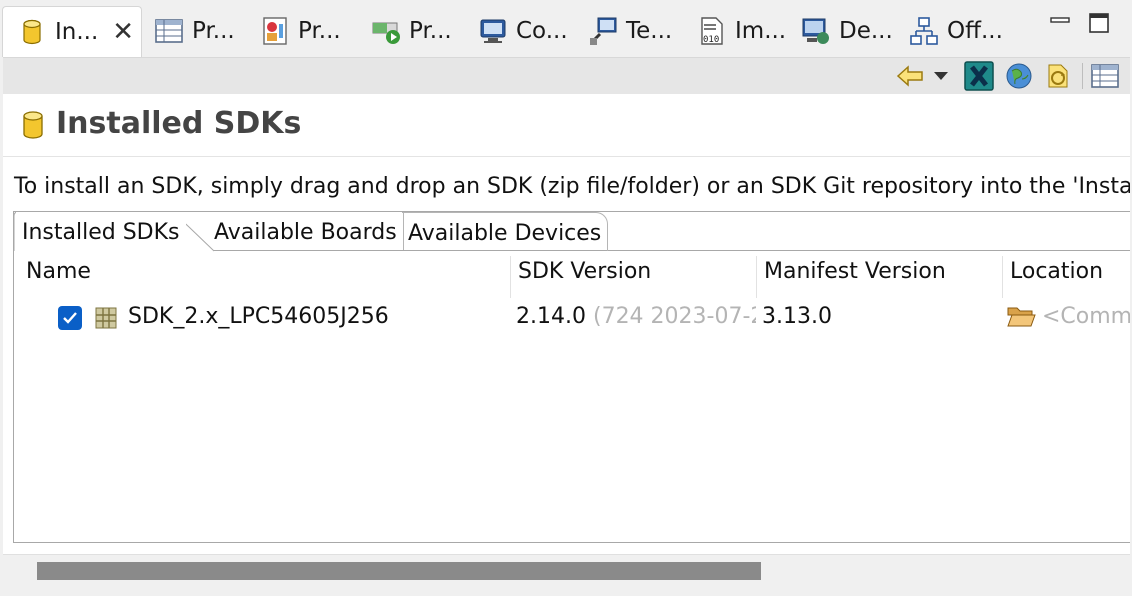 The image size is (1132, 596). What do you see at coordinates (1086, 316) in the screenshot?
I see `sdk-location: <Comm` at bounding box center [1086, 316].